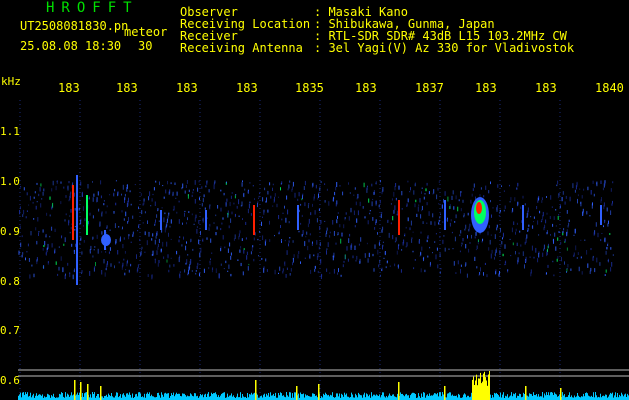  Describe the element at coordinates (106, 240) in the screenshot. I see `echo-blob` at that location.